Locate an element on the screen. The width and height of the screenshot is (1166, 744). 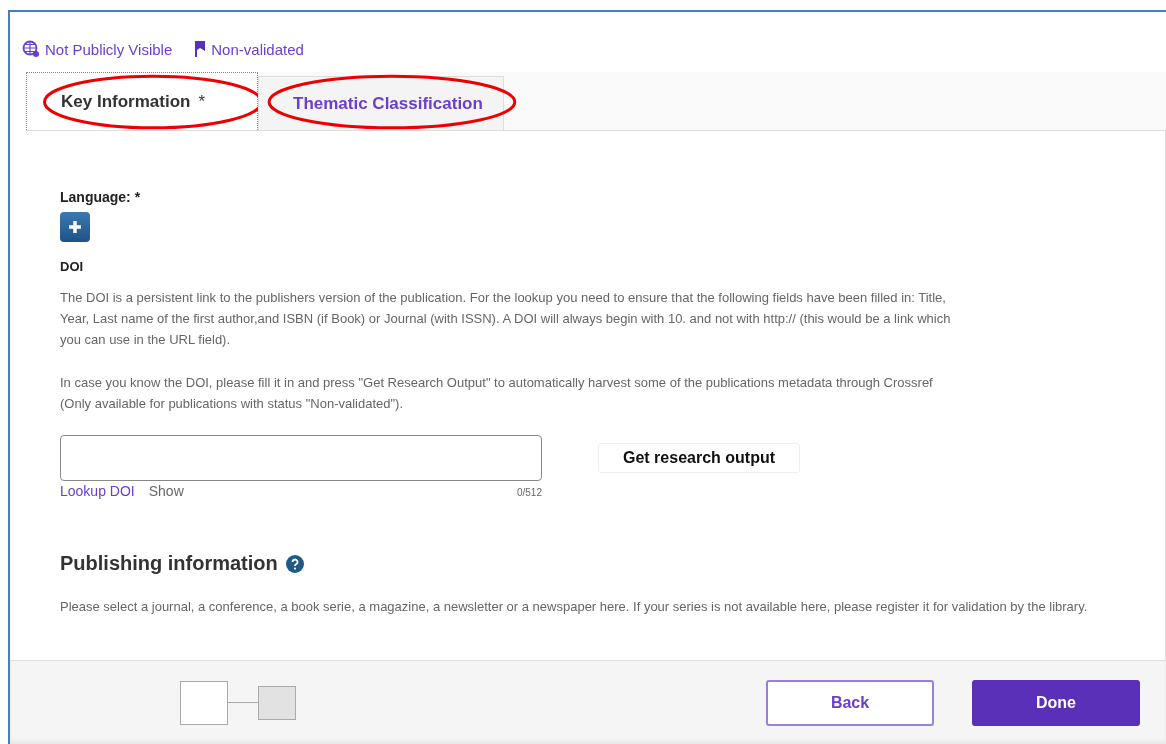
validation-status: Non-validated is located at coordinates (257, 49).